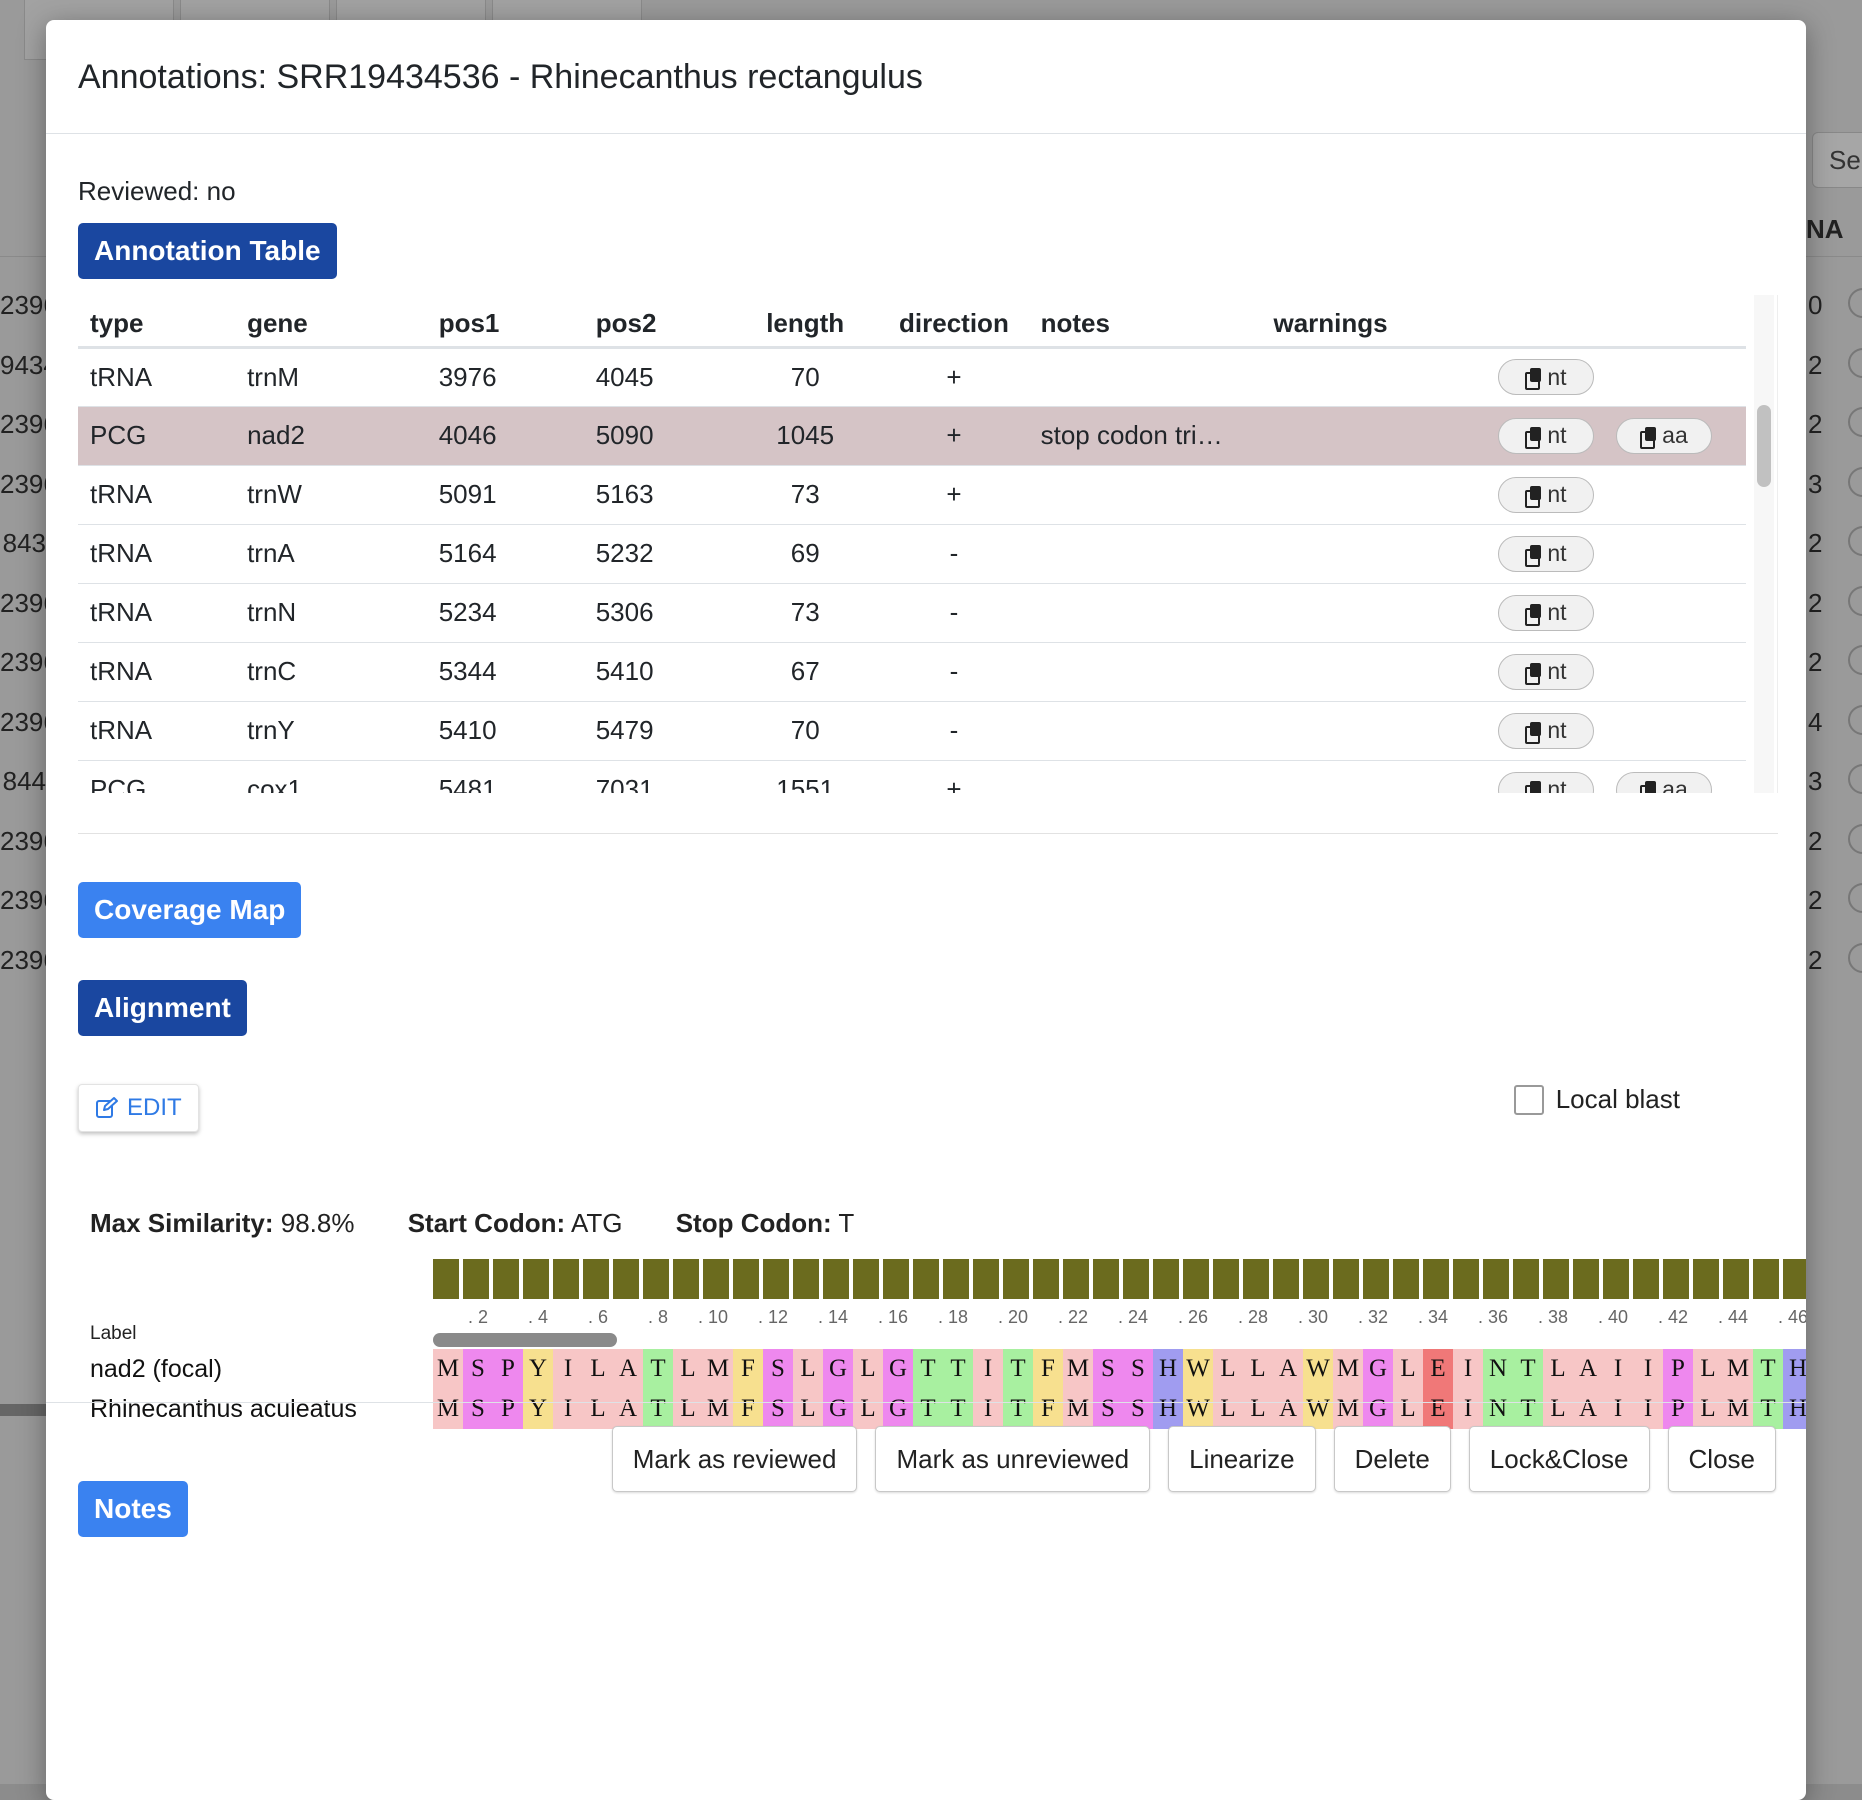 The image size is (1862, 1800). What do you see at coordinates (29, 364) in the screenshot?
I see `background-cell: 9434` at bounding box center [29, 364].